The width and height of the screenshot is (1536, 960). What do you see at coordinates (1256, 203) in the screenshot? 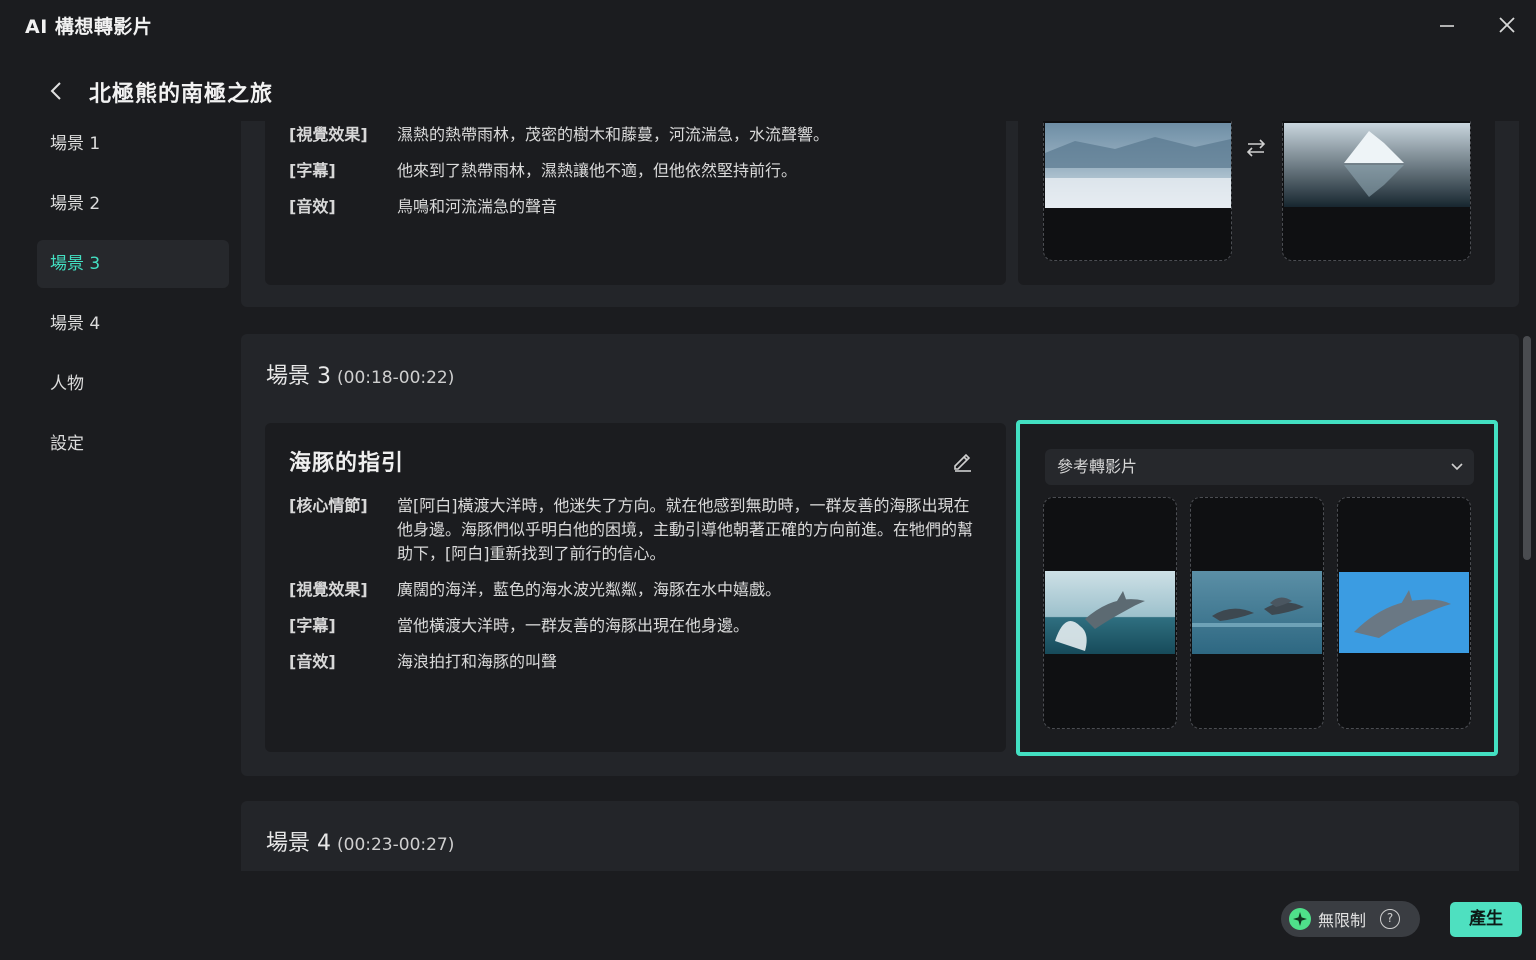
I see `scene-2-image-area` at bounding box center [1256, 203].